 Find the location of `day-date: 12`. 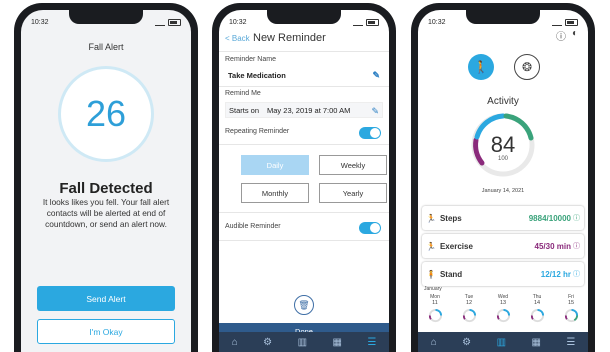

day-date: 12 is located at coordinates (469, 303).